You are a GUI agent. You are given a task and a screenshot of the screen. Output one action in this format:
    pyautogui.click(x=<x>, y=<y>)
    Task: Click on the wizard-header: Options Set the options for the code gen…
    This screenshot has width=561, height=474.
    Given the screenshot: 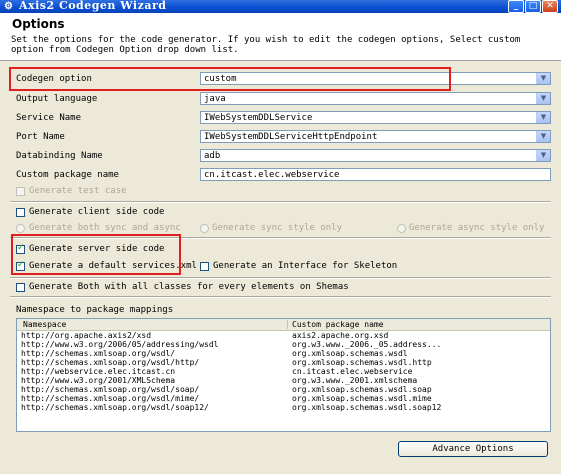 What is the action you would take?
    pyautogui.click(x=280, y=37)
    